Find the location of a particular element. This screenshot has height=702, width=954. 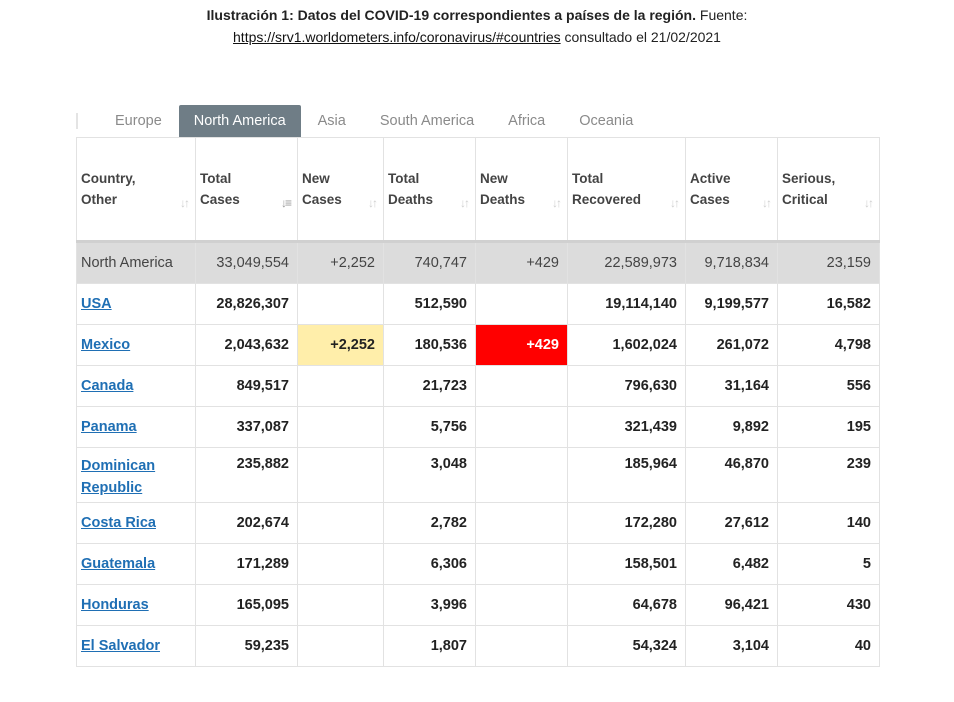

country-cell: El Salvador is located at coordinates (136, 646).